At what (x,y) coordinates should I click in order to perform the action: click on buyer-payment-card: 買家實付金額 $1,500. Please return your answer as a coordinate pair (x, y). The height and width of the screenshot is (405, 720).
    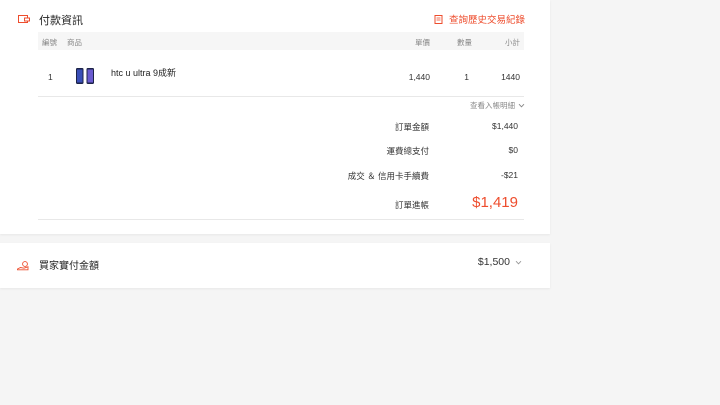
    Looking at the image, I should click on (275, 265).